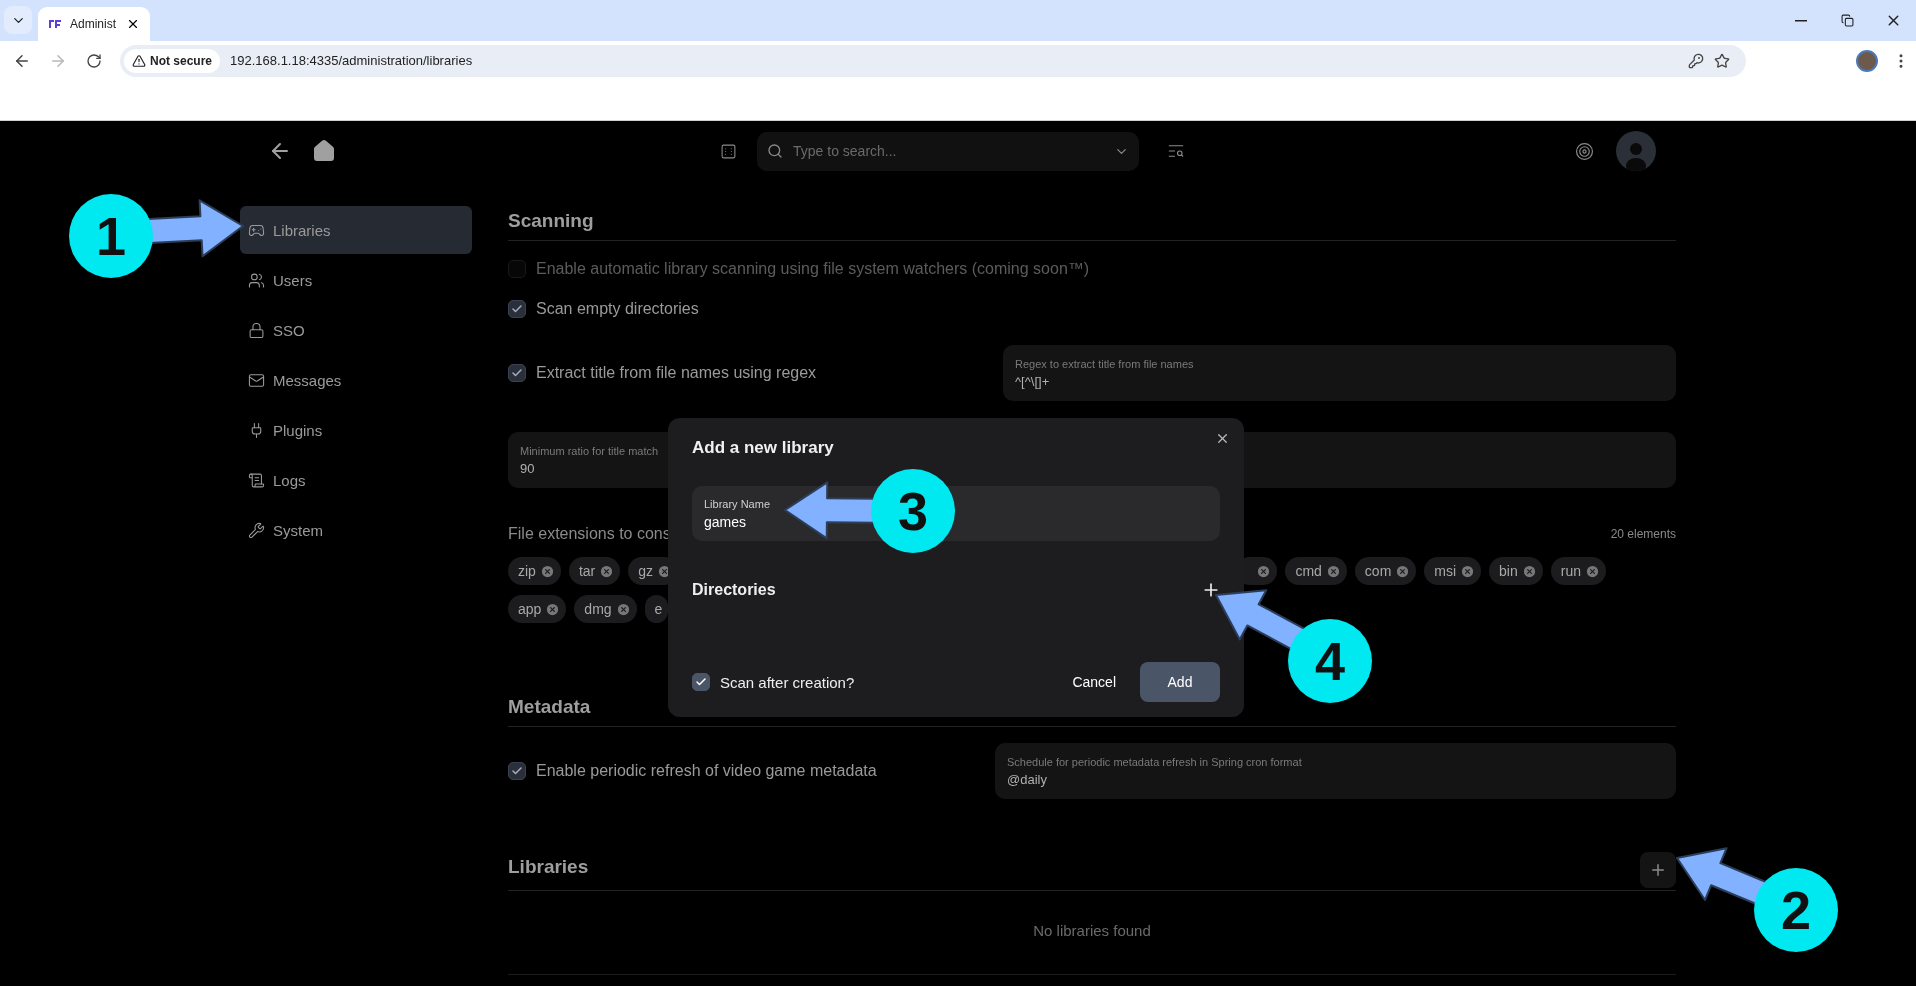  I want to click on step-number-badge: 3, so click(913, 511).